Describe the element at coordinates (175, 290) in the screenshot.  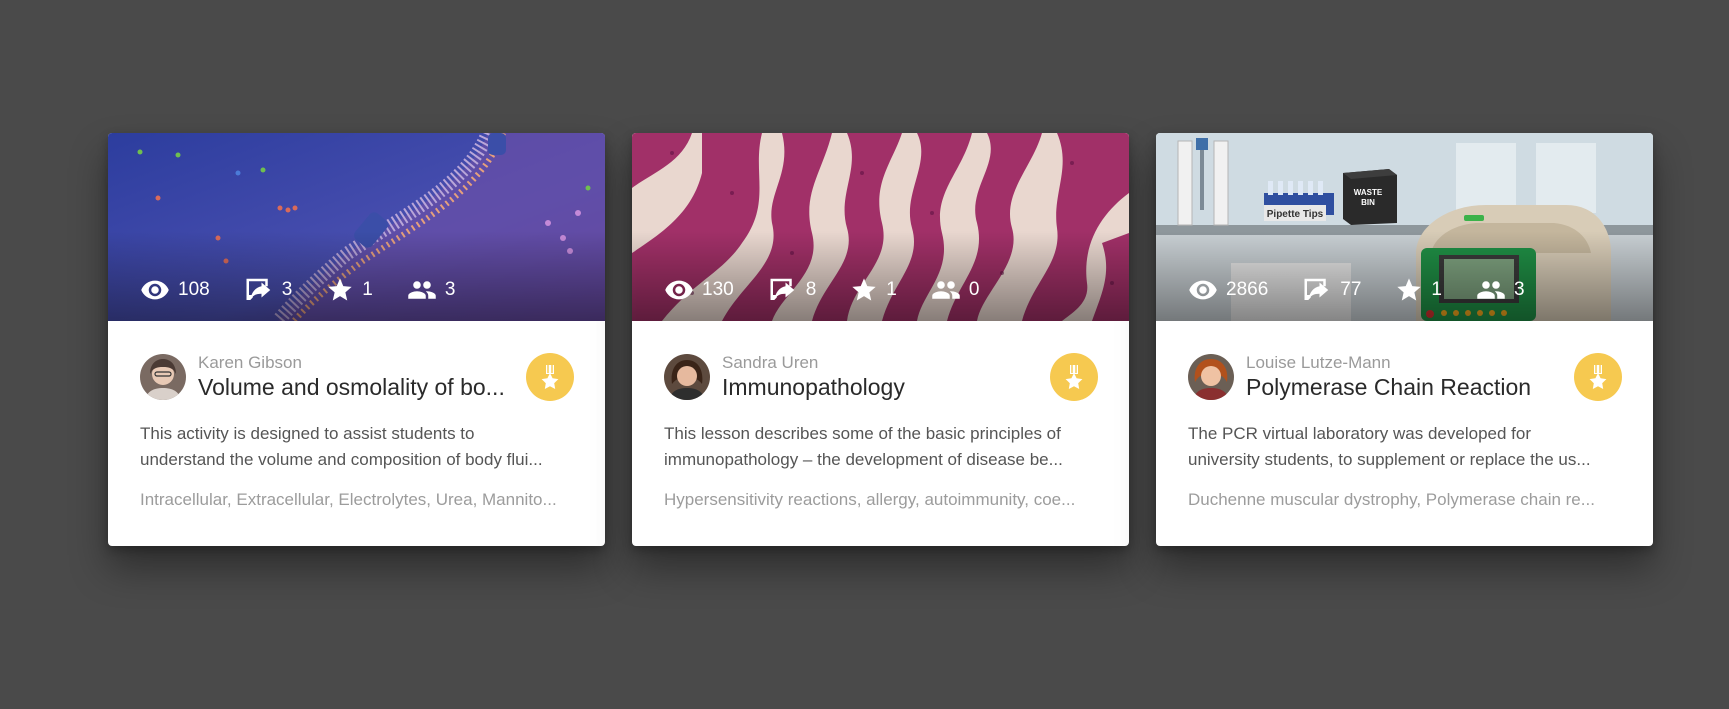
I see `views-stat: 108` at that location.